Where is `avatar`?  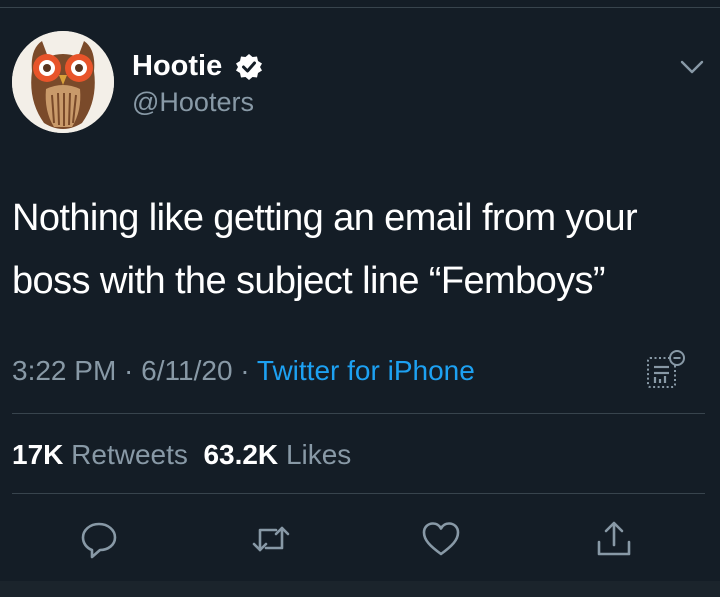 avatar is located at coordinates (63, 82).